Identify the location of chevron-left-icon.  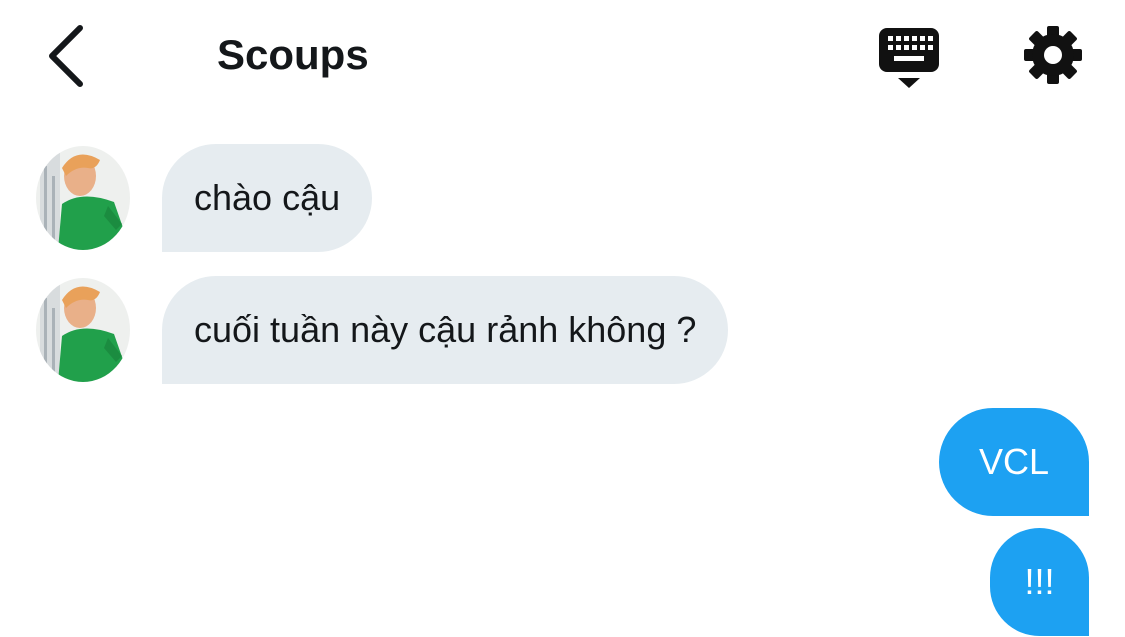
(66, 56).